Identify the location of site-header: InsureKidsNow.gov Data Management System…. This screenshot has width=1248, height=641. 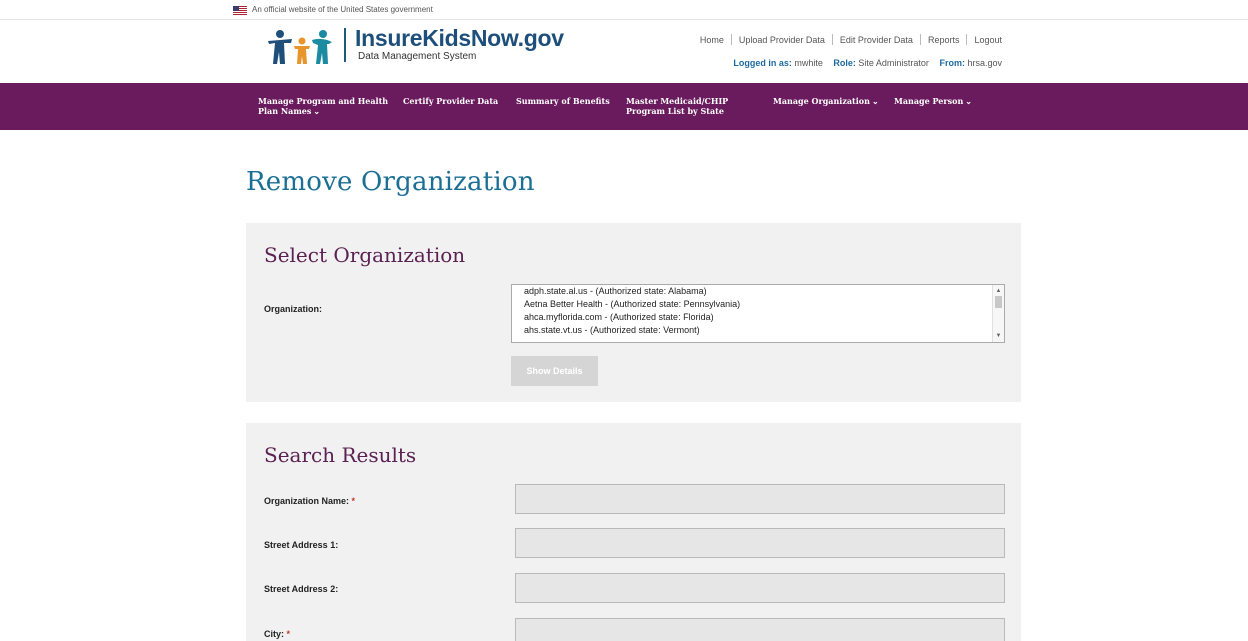
(624, 51).